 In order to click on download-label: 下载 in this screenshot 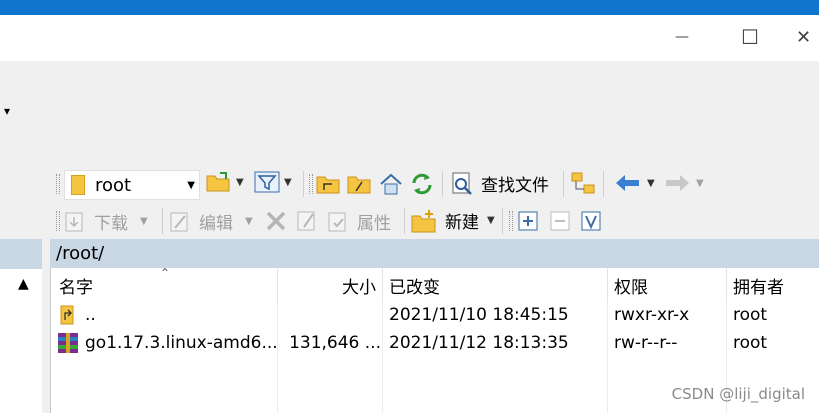, I will do `click(111, 224)`.